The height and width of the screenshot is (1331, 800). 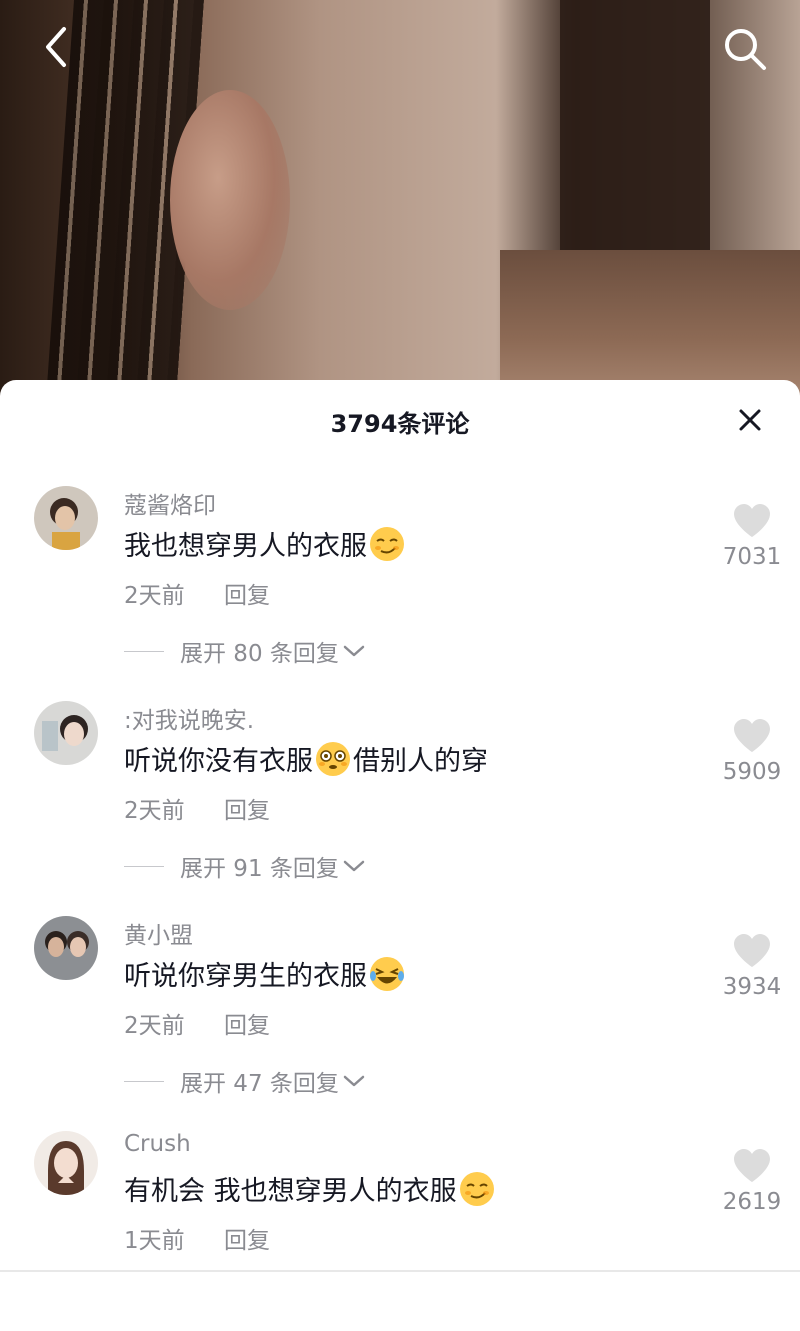 I want to click on comments-header: 3794条评论, so click(x=400, y=421).